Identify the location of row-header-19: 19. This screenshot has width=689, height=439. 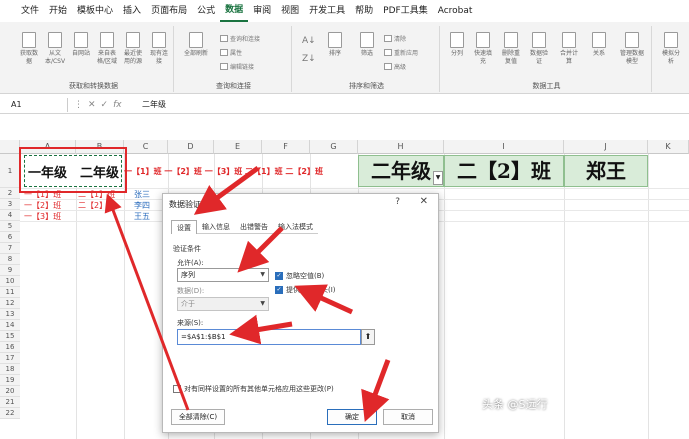
(10, 380).